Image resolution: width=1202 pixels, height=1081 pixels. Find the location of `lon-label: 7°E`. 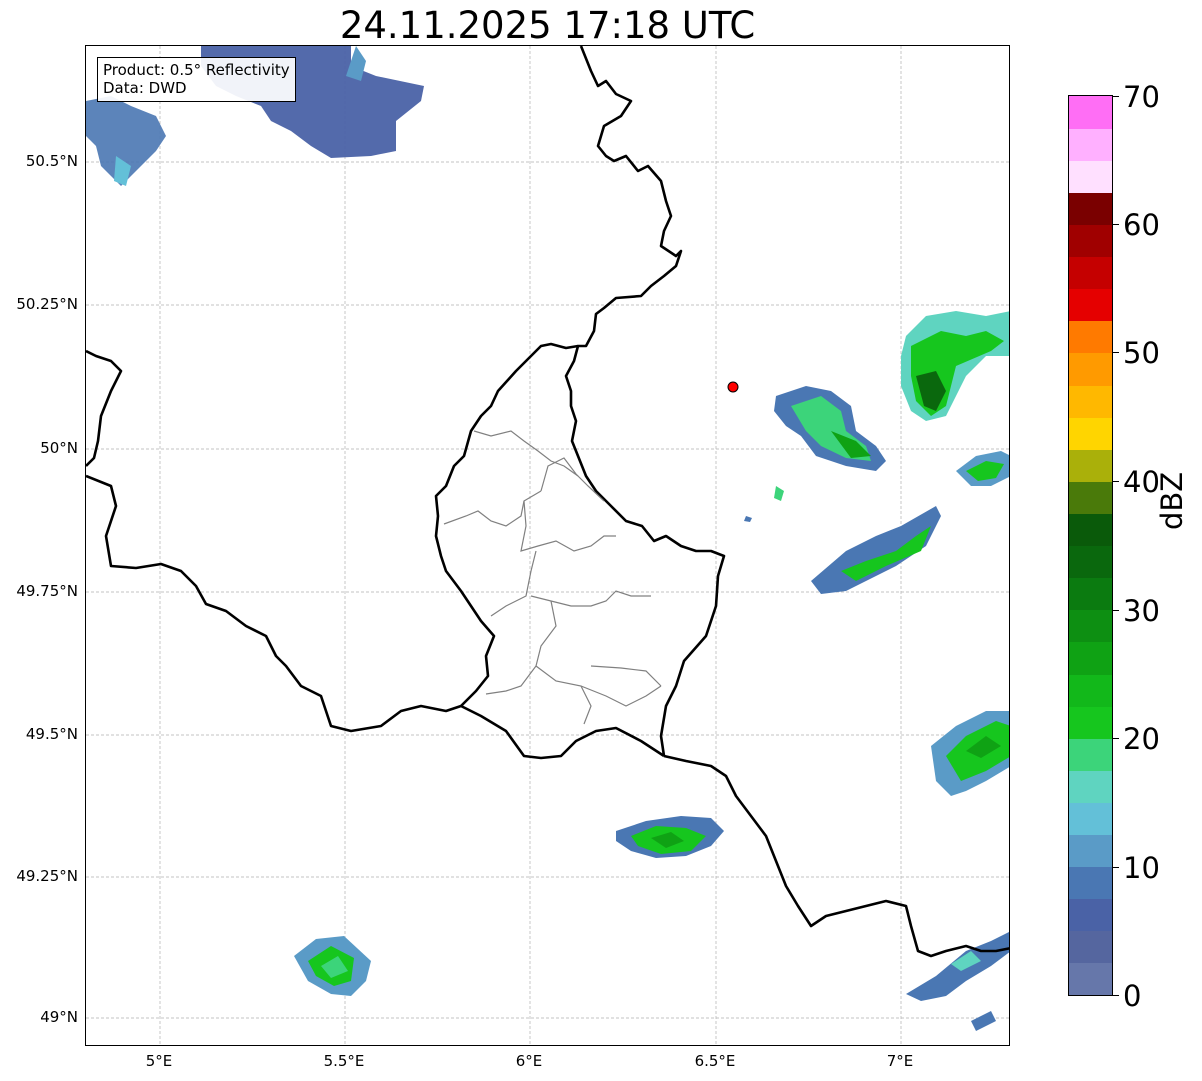

lon-label: 7°E is located at coordinates (900, 1061).